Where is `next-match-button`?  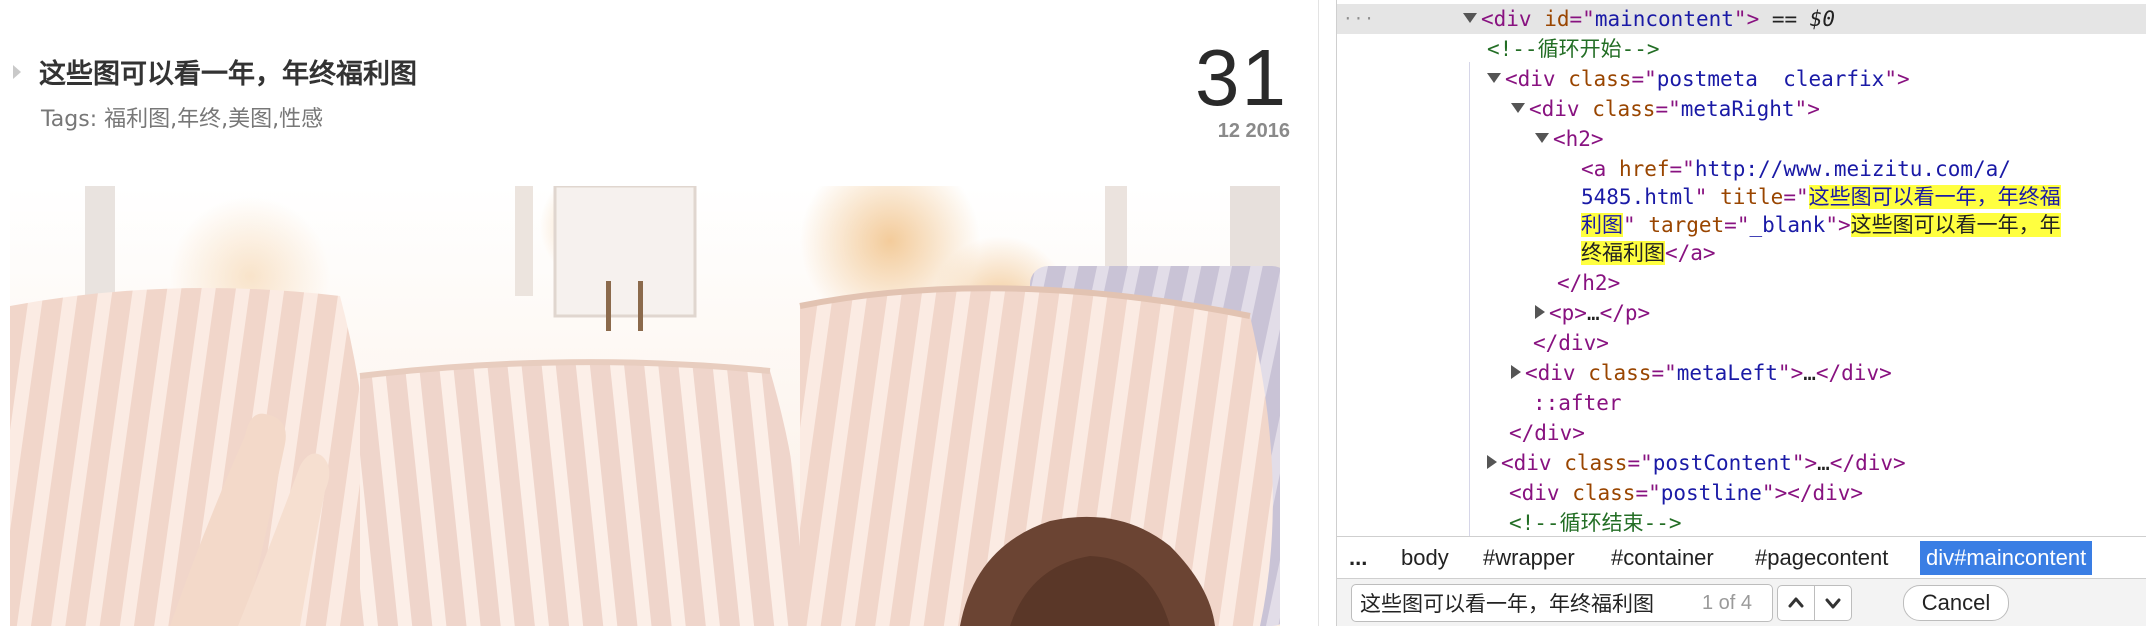 next-match-button is located at coordinates (1833, 603).